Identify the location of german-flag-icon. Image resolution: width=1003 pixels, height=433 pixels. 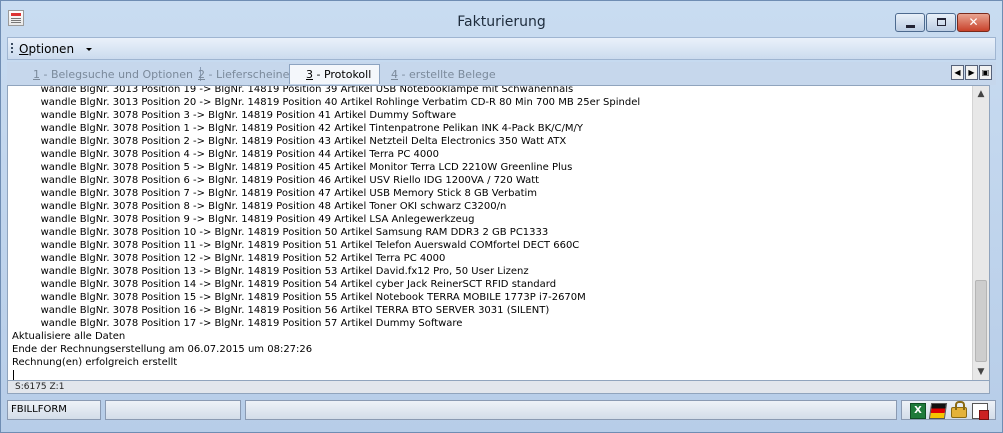
(938, 411).